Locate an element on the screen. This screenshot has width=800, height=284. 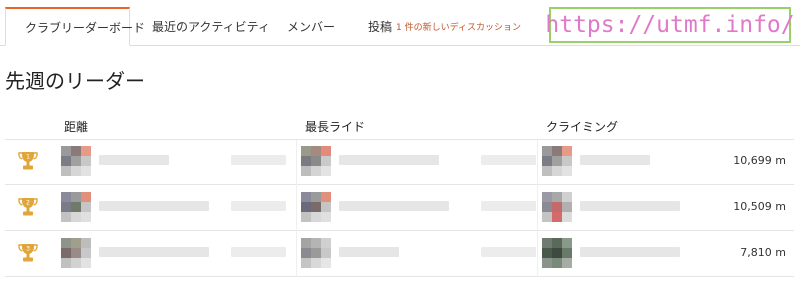
tab-recent-activity: 最近のアクティビティ is located at coordinates (211, 26).